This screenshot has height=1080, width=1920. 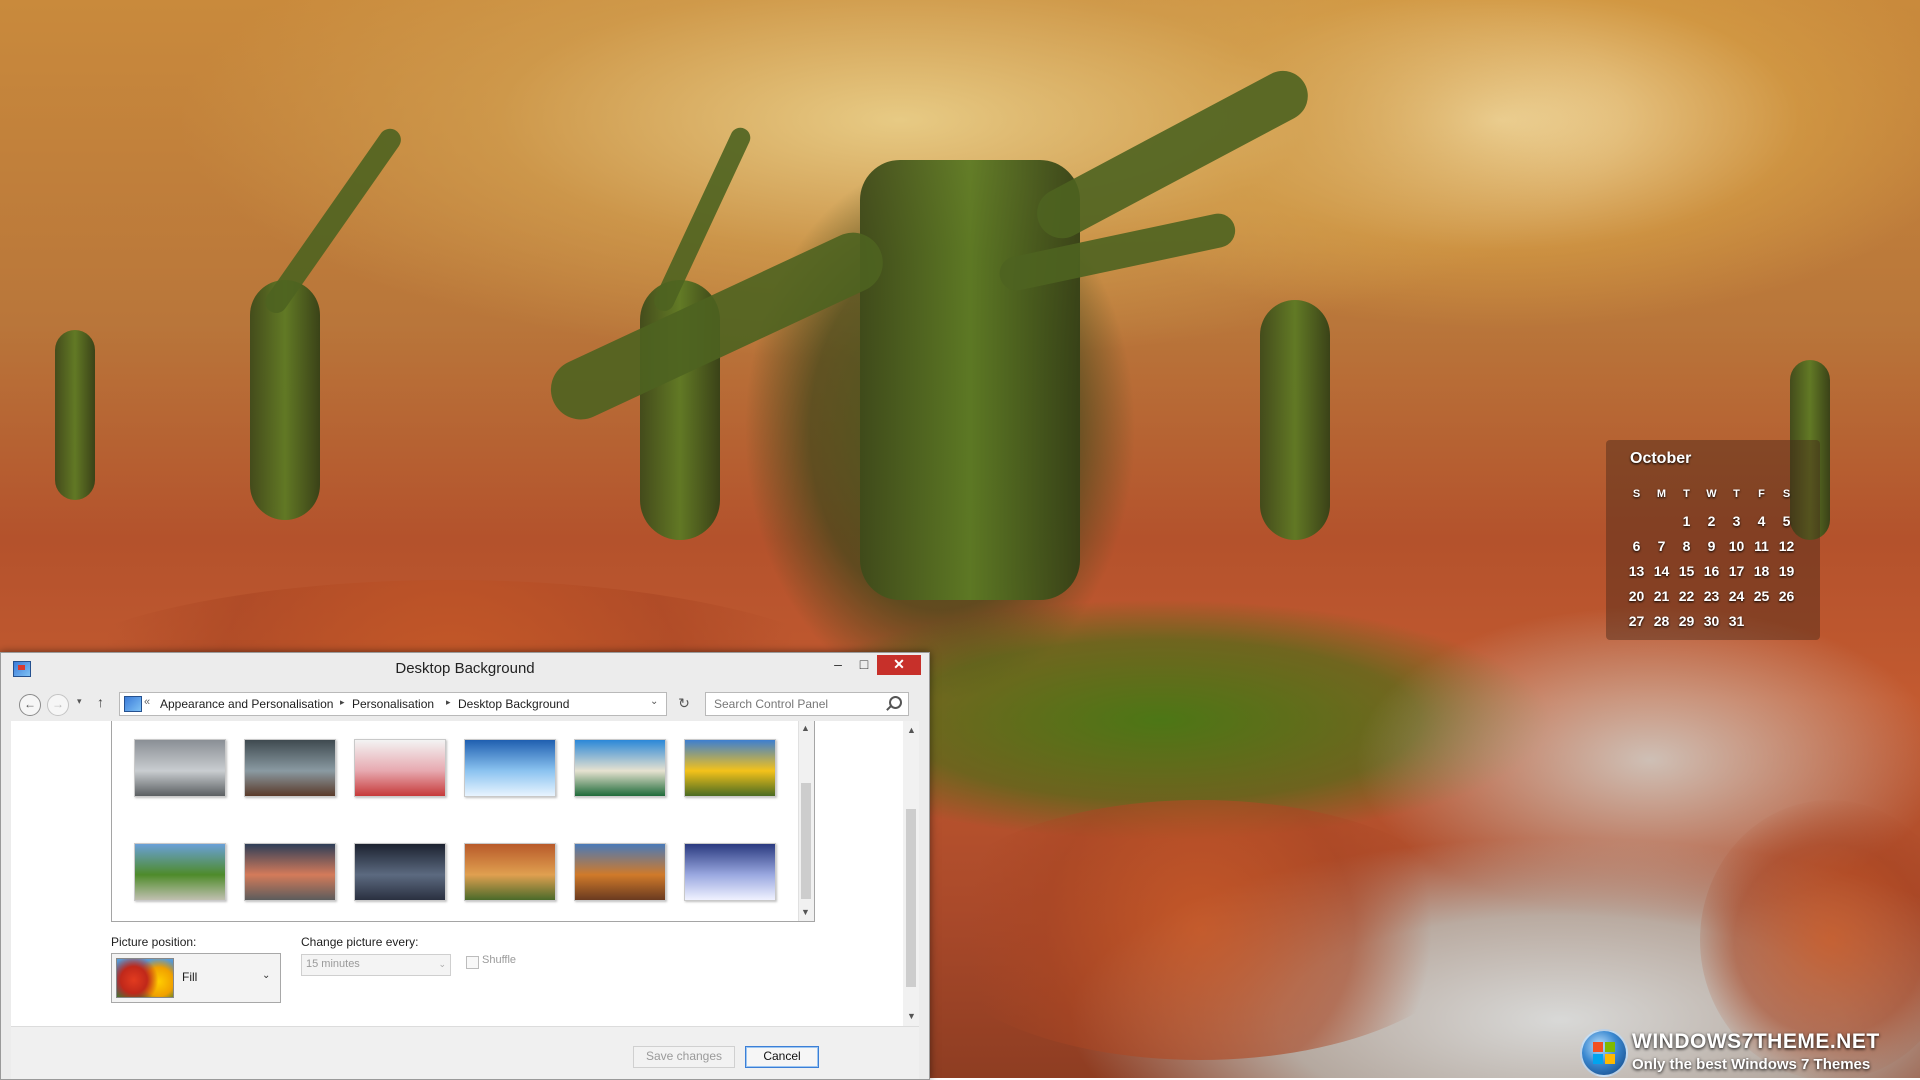 What do you see at coordinates (1686, 596) in the screenshot?
I see `calendar-day: 22` at bounding box center [1686, 596].